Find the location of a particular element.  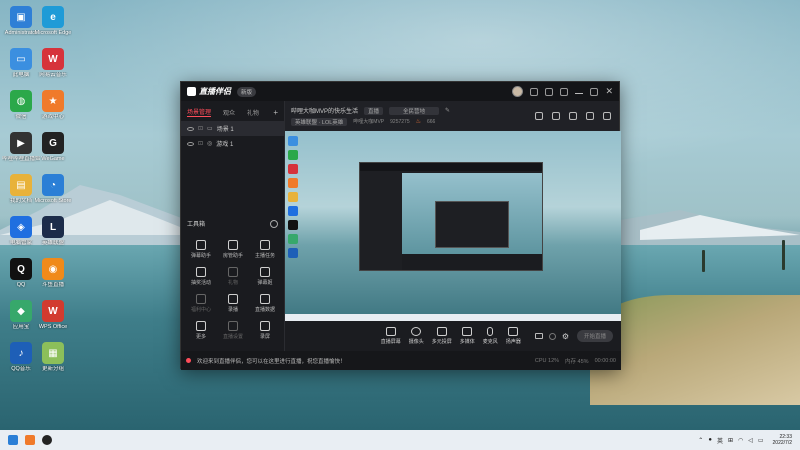

maximize-icon is located at coordinates (594, 91).